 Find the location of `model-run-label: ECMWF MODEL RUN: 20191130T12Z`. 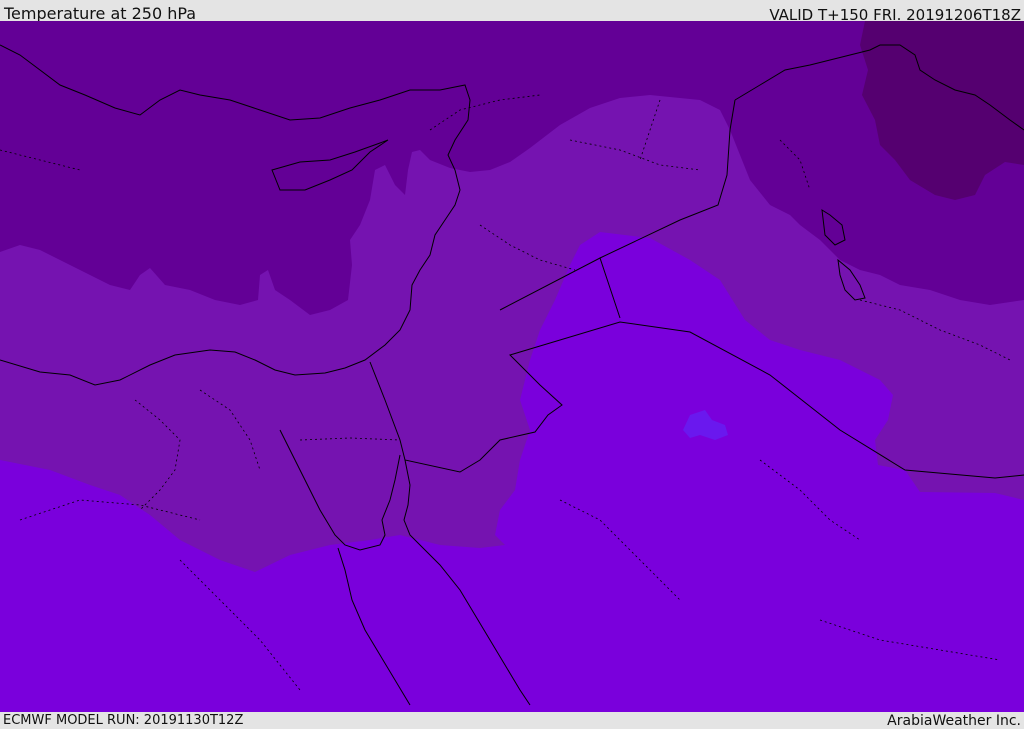

model-run-label: ECMWF MODEL RUN: 20191130T12Z is located at coordinates (123, 720).